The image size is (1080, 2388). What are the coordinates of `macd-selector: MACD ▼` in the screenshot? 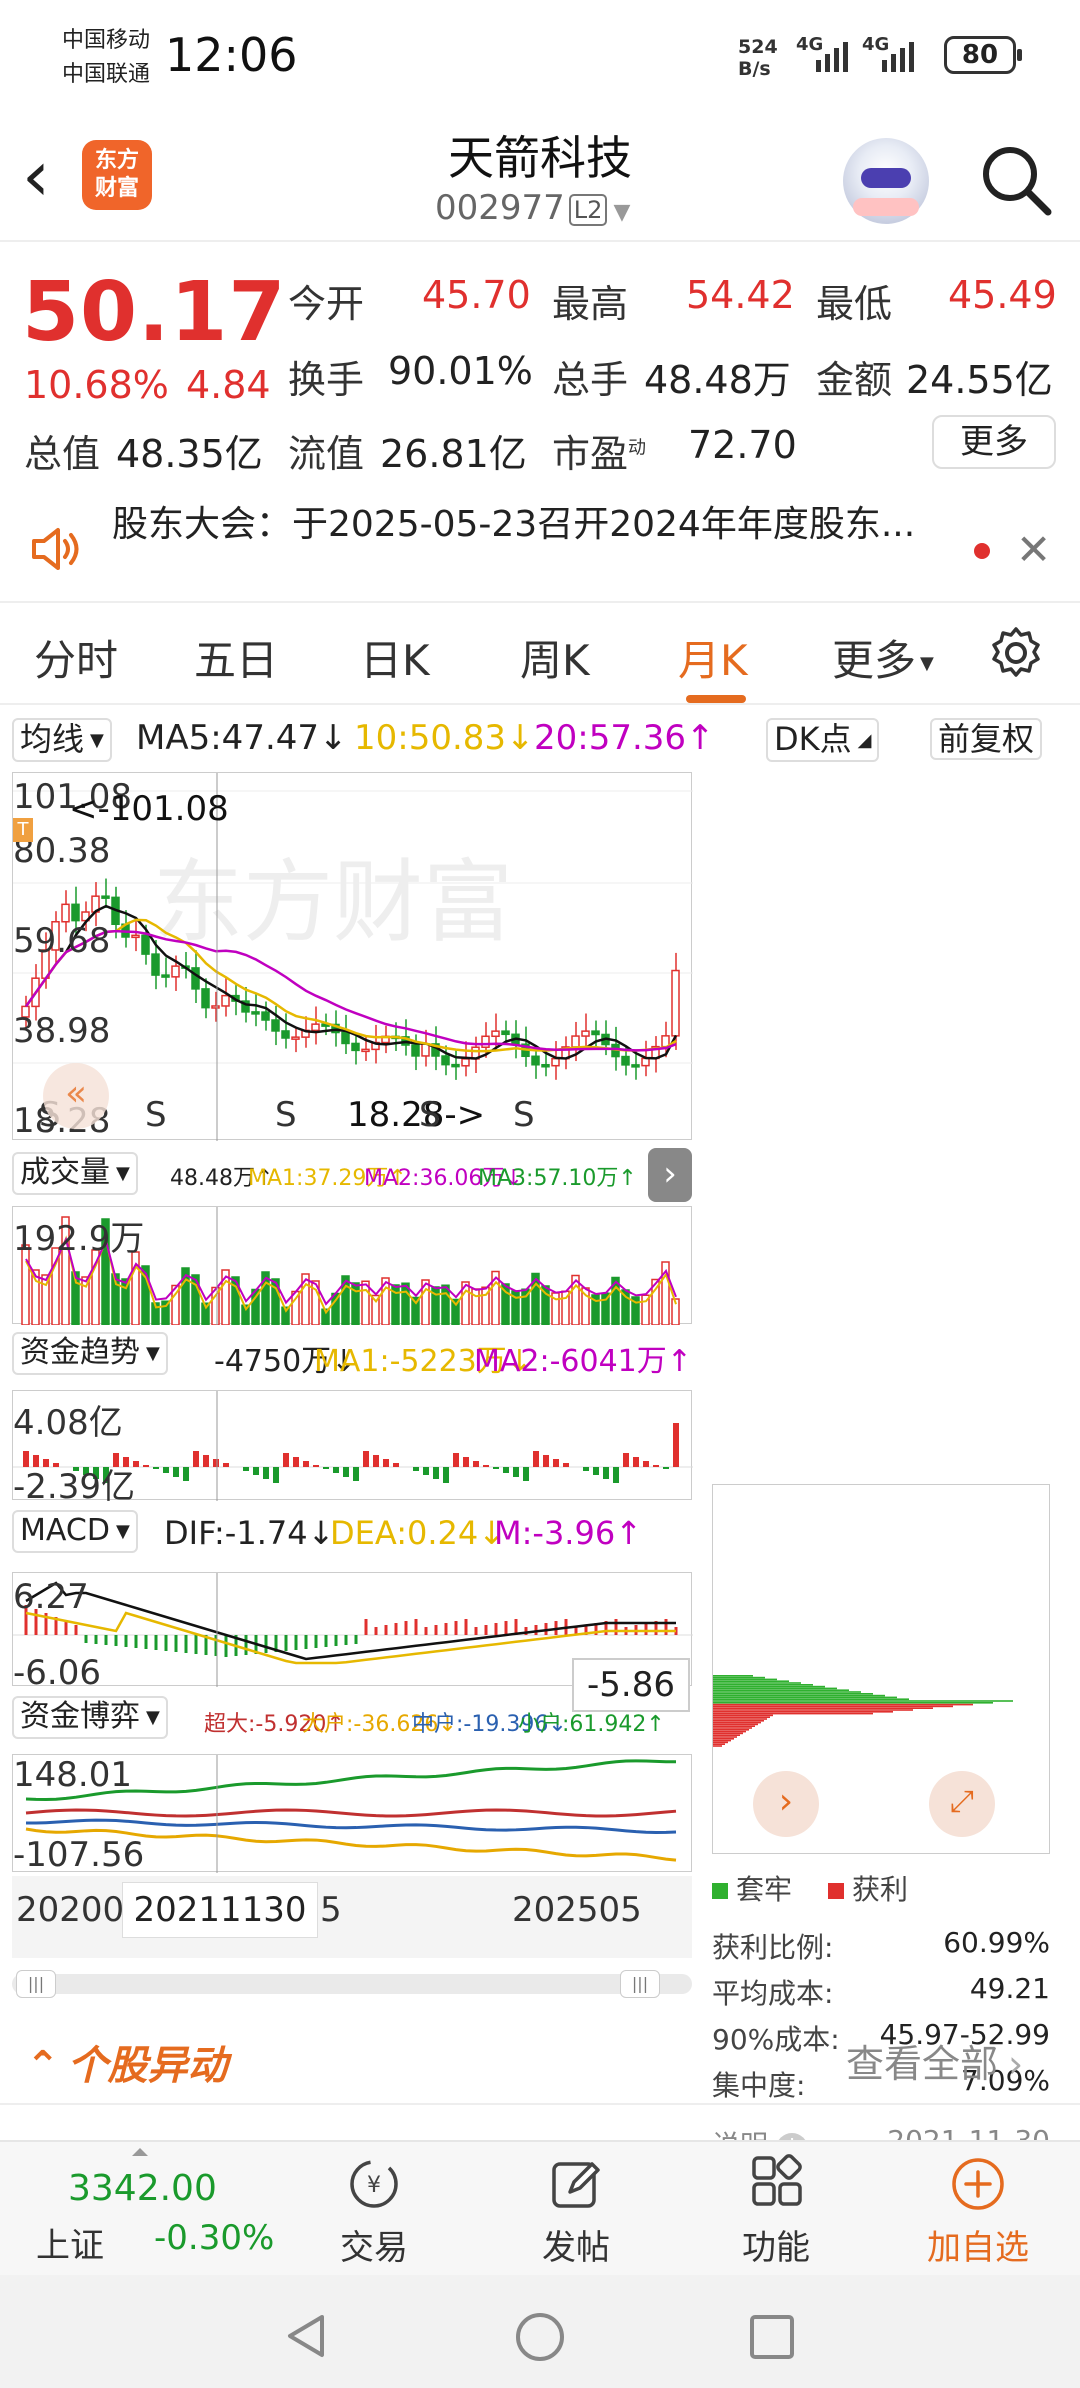 It's located at (75, 1531).